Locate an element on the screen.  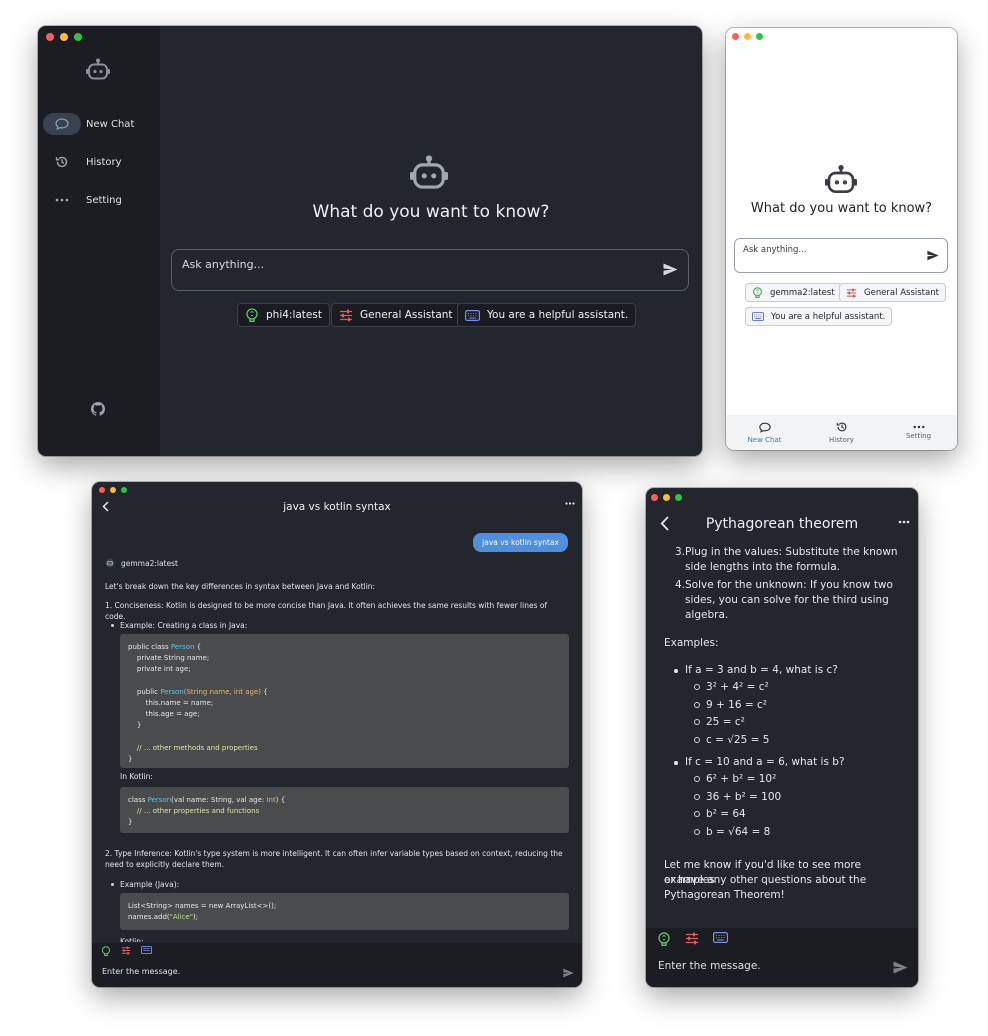
github-icon is located at coordinates (98, 409).